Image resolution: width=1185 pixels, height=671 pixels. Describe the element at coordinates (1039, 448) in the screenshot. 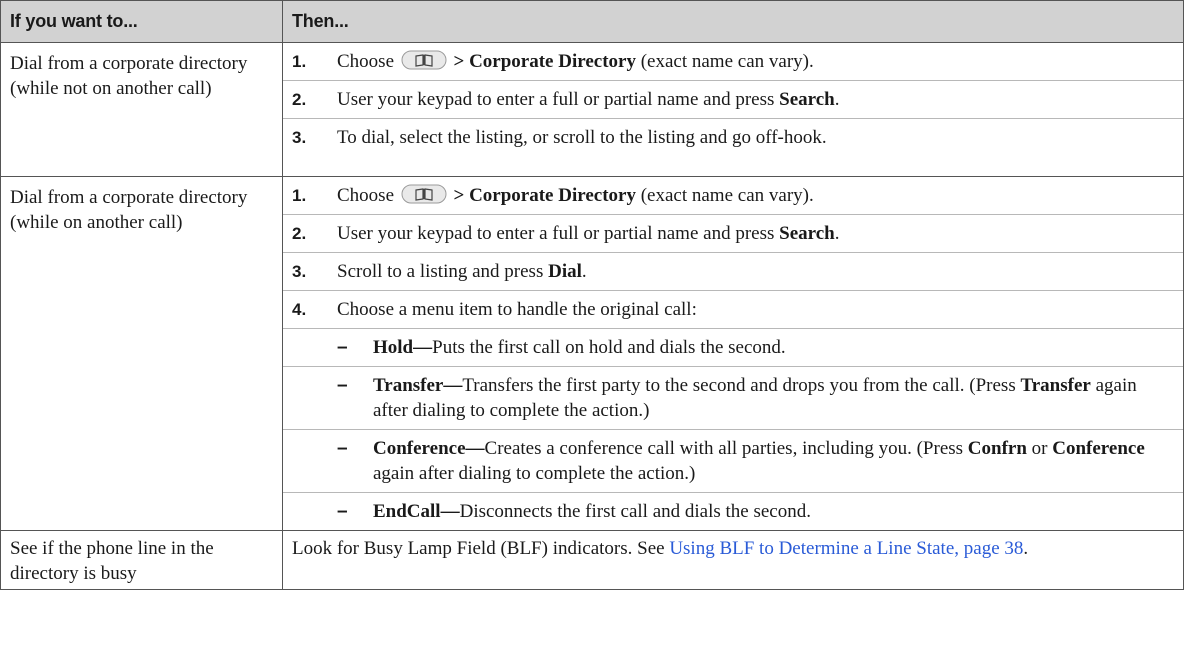

I see `option-text: or` at that location.